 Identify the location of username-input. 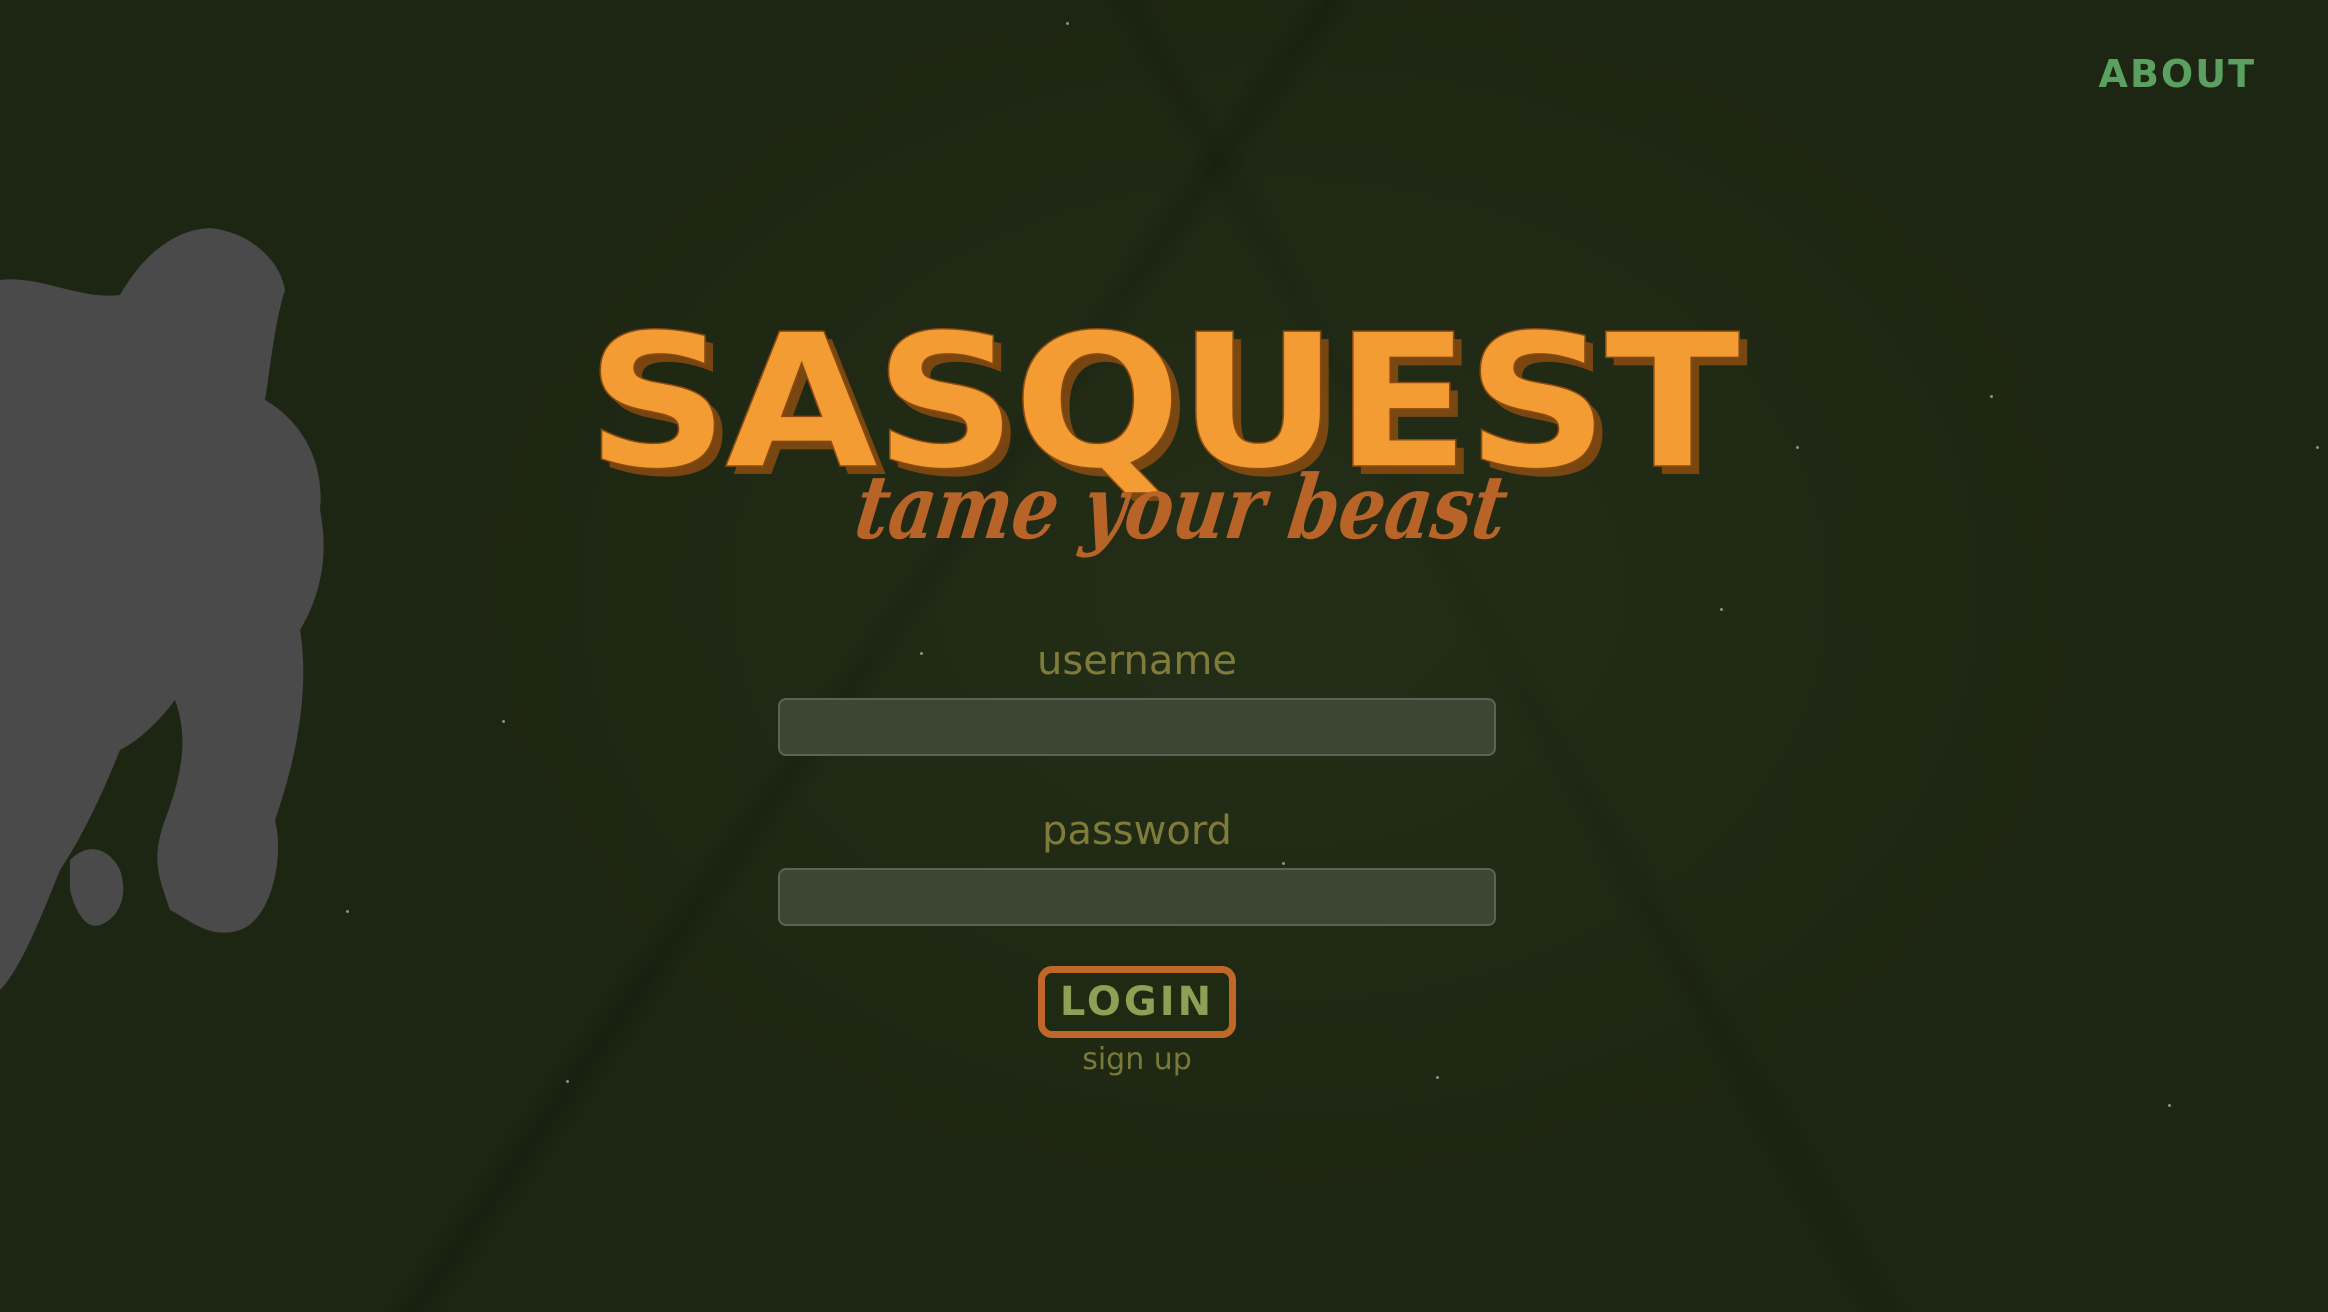
(1137, 727).